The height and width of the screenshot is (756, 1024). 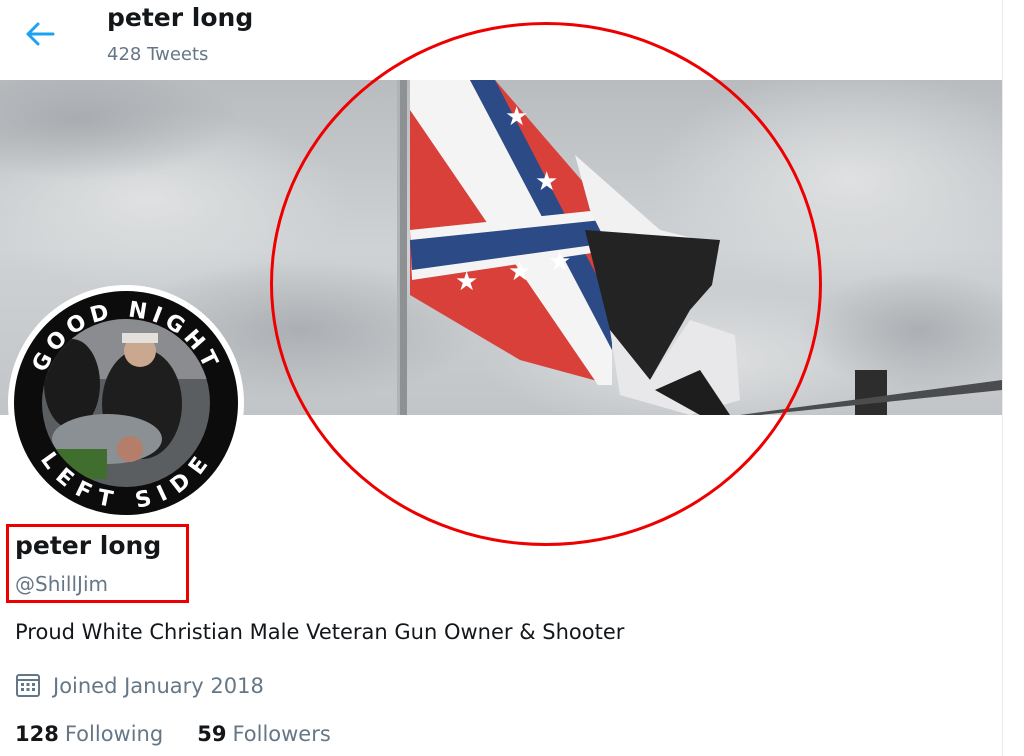 I want to click on avatar-image: GOOD NIGHT LEFT SIDE, so click(x=126, y=403).